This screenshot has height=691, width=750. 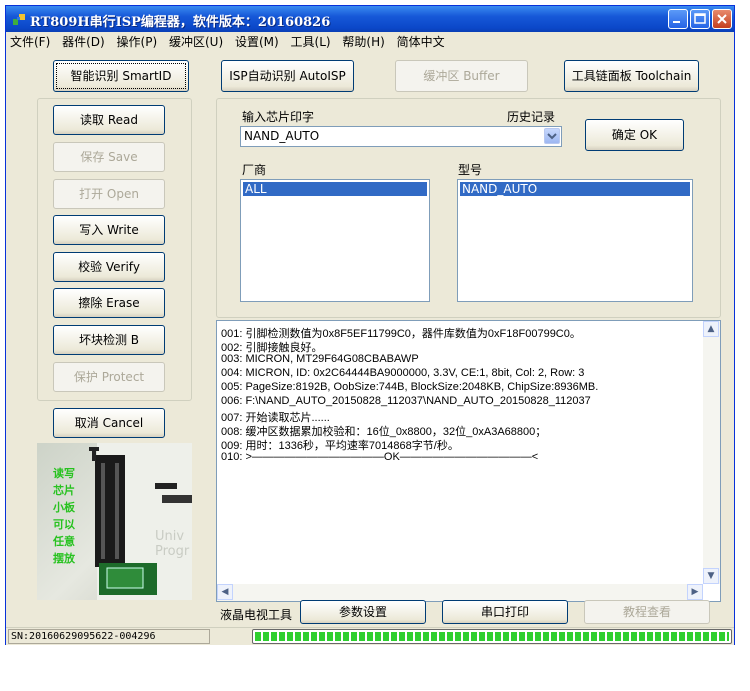 I want to click on picture-caption: 读写, so click(x=64, y=473).